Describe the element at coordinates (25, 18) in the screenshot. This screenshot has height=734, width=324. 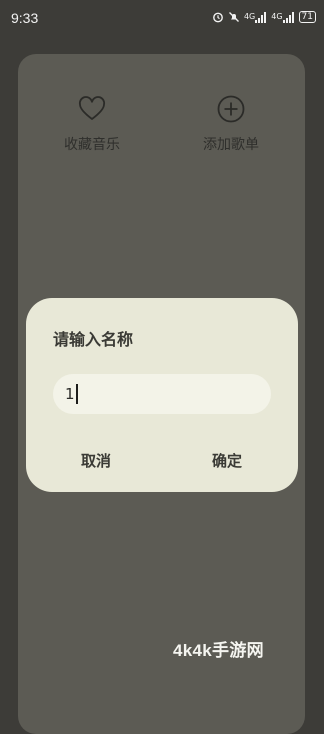
I see `status-time: 9:33` at that location.